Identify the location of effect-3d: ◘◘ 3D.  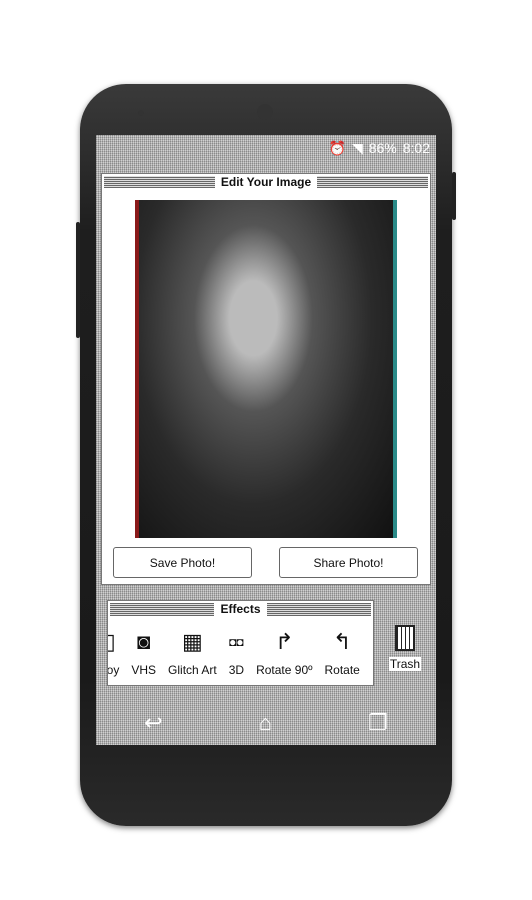
(236, 649).